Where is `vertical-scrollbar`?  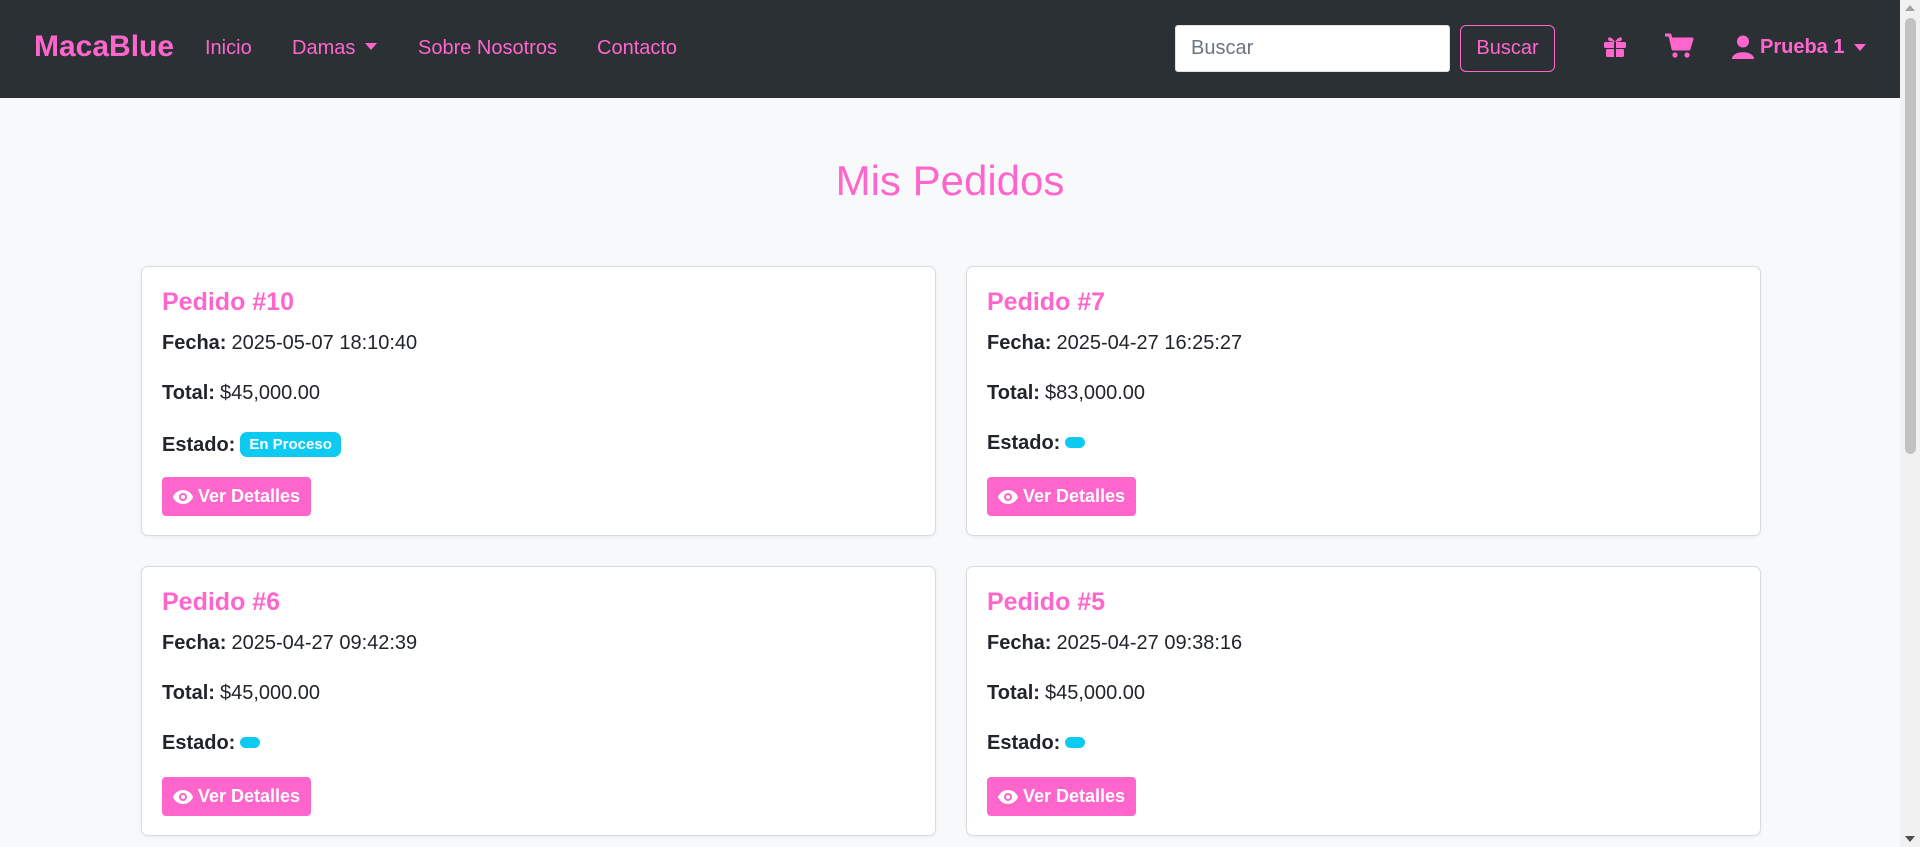
vertical-scrollbar is located at coordinates (1910, 423).